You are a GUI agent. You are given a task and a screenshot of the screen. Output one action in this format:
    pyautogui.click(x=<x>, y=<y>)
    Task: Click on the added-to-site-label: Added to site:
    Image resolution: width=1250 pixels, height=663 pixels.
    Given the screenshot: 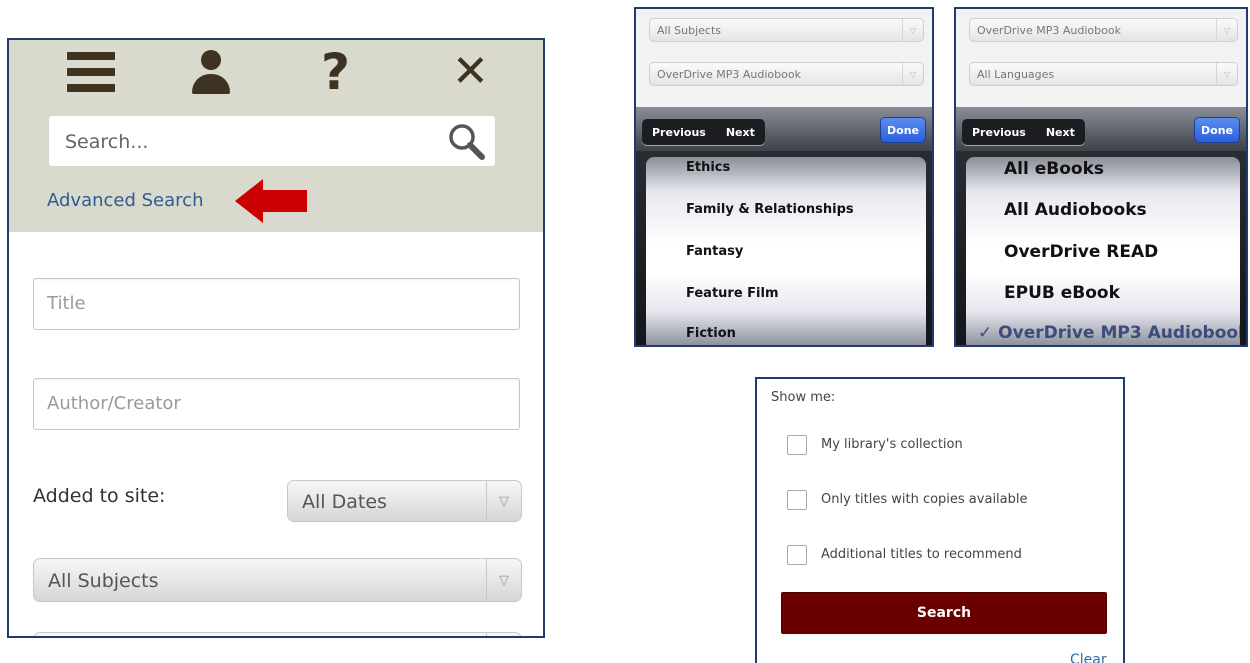 What is the action you would take?
    pyautogui.click(x=99, y=496)
    